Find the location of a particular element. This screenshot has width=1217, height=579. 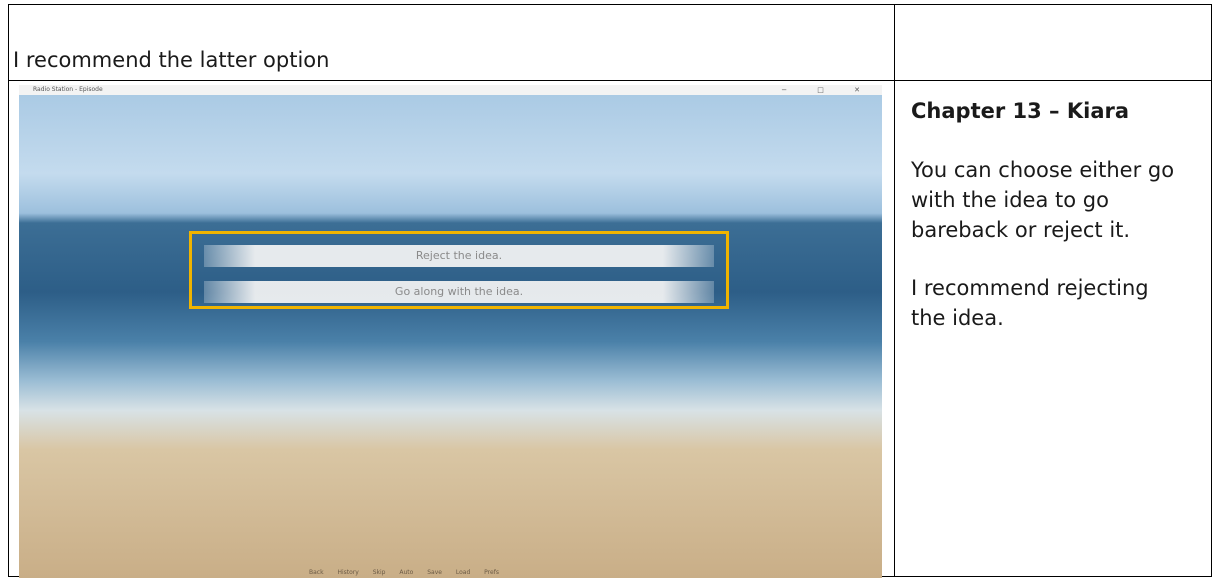

choice-go-along-button: Go along with the idea. is located at coordinates (459, 292).